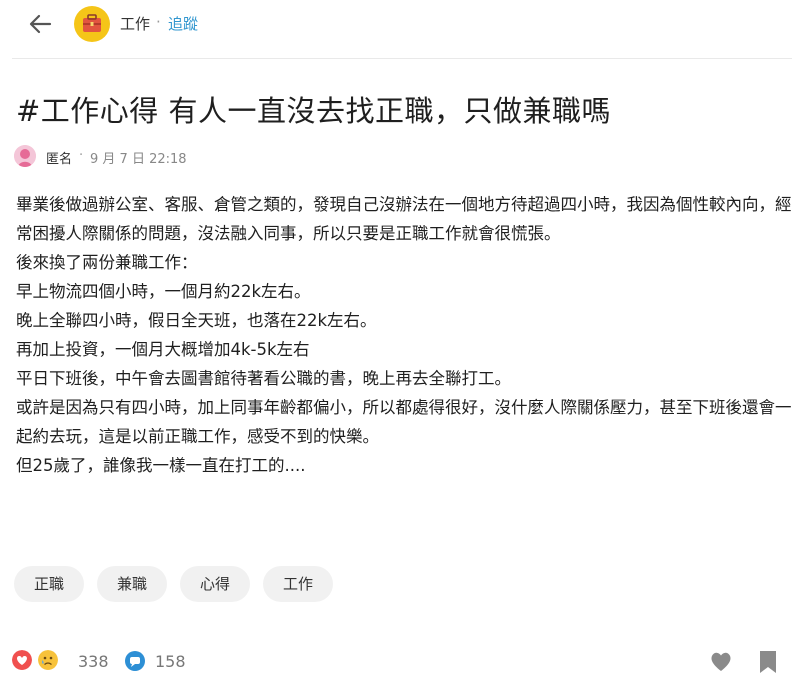 The height and width of the screenshot is (676, 810). Describe the element at coordinates (405, 24) in the screenshot. I see `top-bar: 工作 · 追蹤` at that location.